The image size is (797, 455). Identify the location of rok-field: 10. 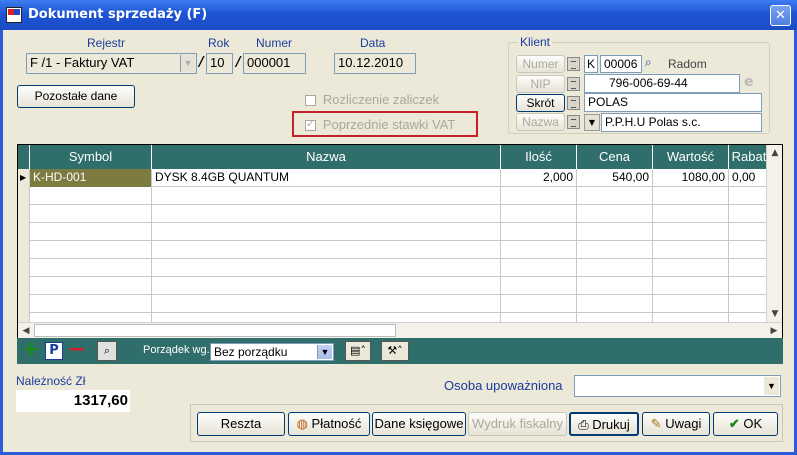
(219, 63).